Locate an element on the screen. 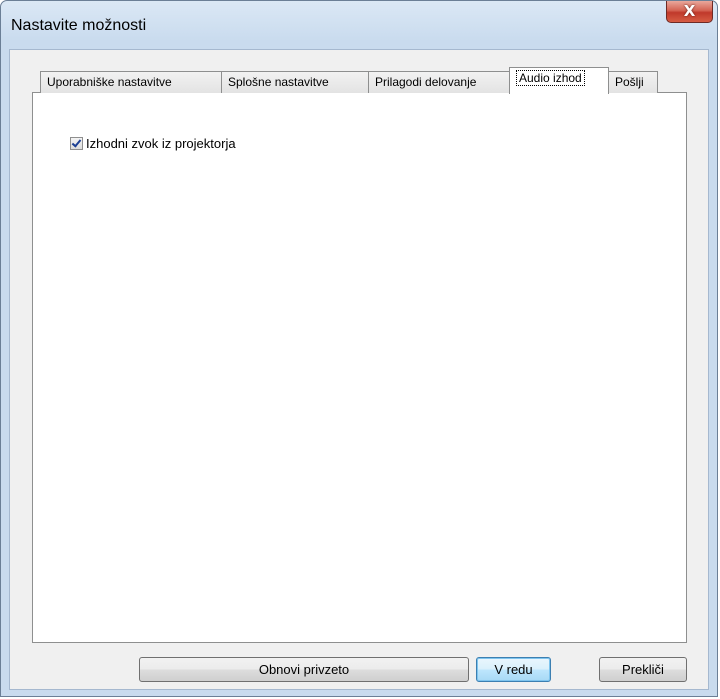 The image size is (720, 699). ok-button: V redu is located at coordinates (513, 669).